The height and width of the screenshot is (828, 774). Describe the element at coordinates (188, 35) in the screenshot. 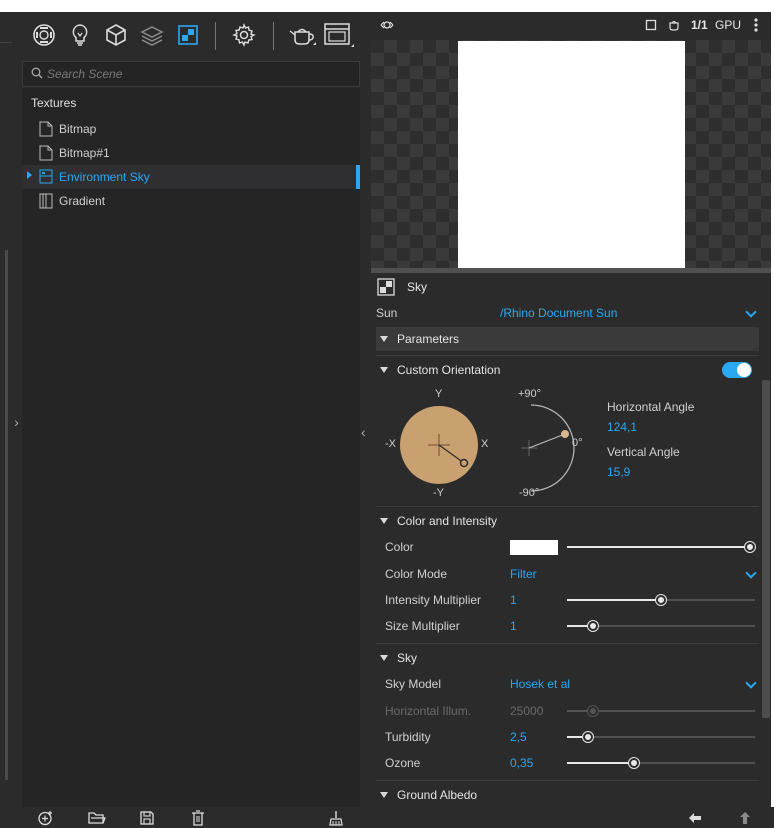

I see `textures-icon` at that location.